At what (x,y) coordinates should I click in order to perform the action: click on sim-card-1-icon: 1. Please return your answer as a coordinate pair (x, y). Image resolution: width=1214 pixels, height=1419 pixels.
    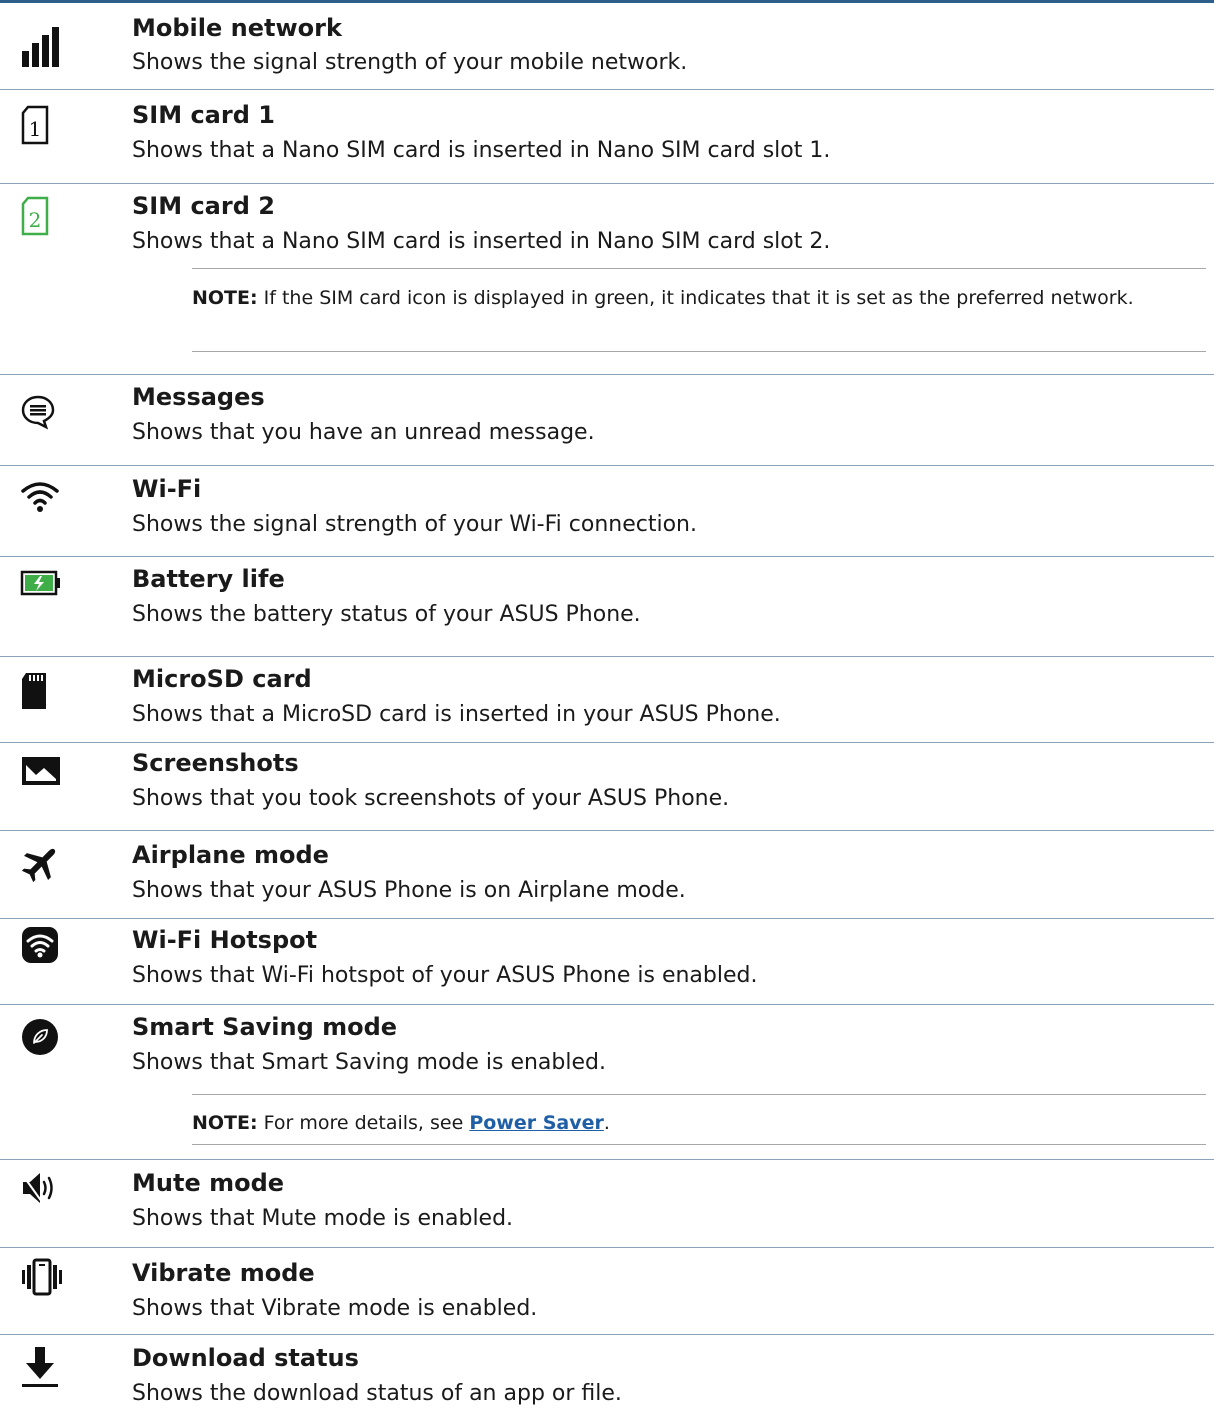
    Looking at the image, I should click on (45, 125).